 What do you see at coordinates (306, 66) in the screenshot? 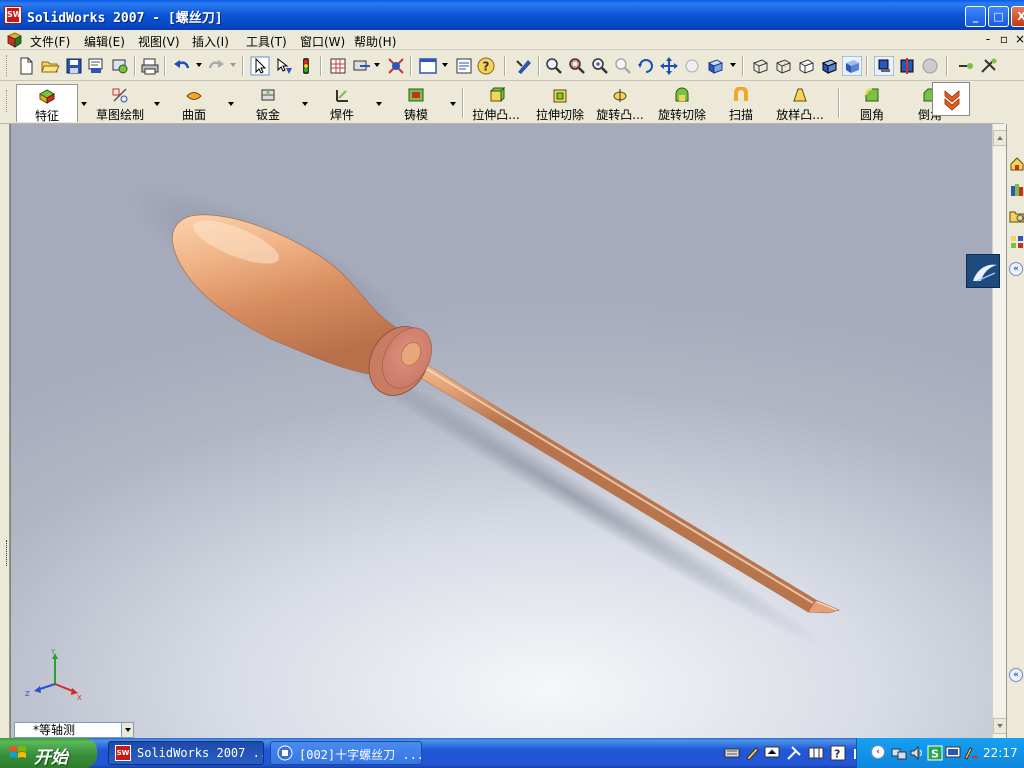
I see `rebuild-traffic-light-icon` at bounding box center [306, 66].